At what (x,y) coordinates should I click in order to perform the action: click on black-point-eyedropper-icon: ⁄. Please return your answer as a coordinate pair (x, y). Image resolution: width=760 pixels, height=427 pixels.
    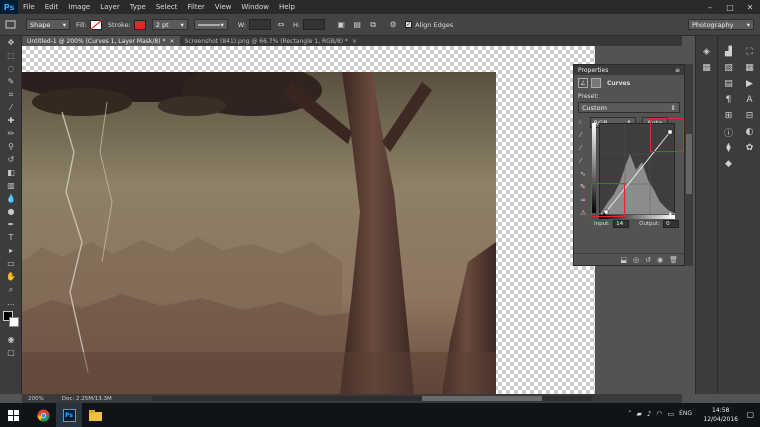
    Looking at the image, I should click on (583, 135).